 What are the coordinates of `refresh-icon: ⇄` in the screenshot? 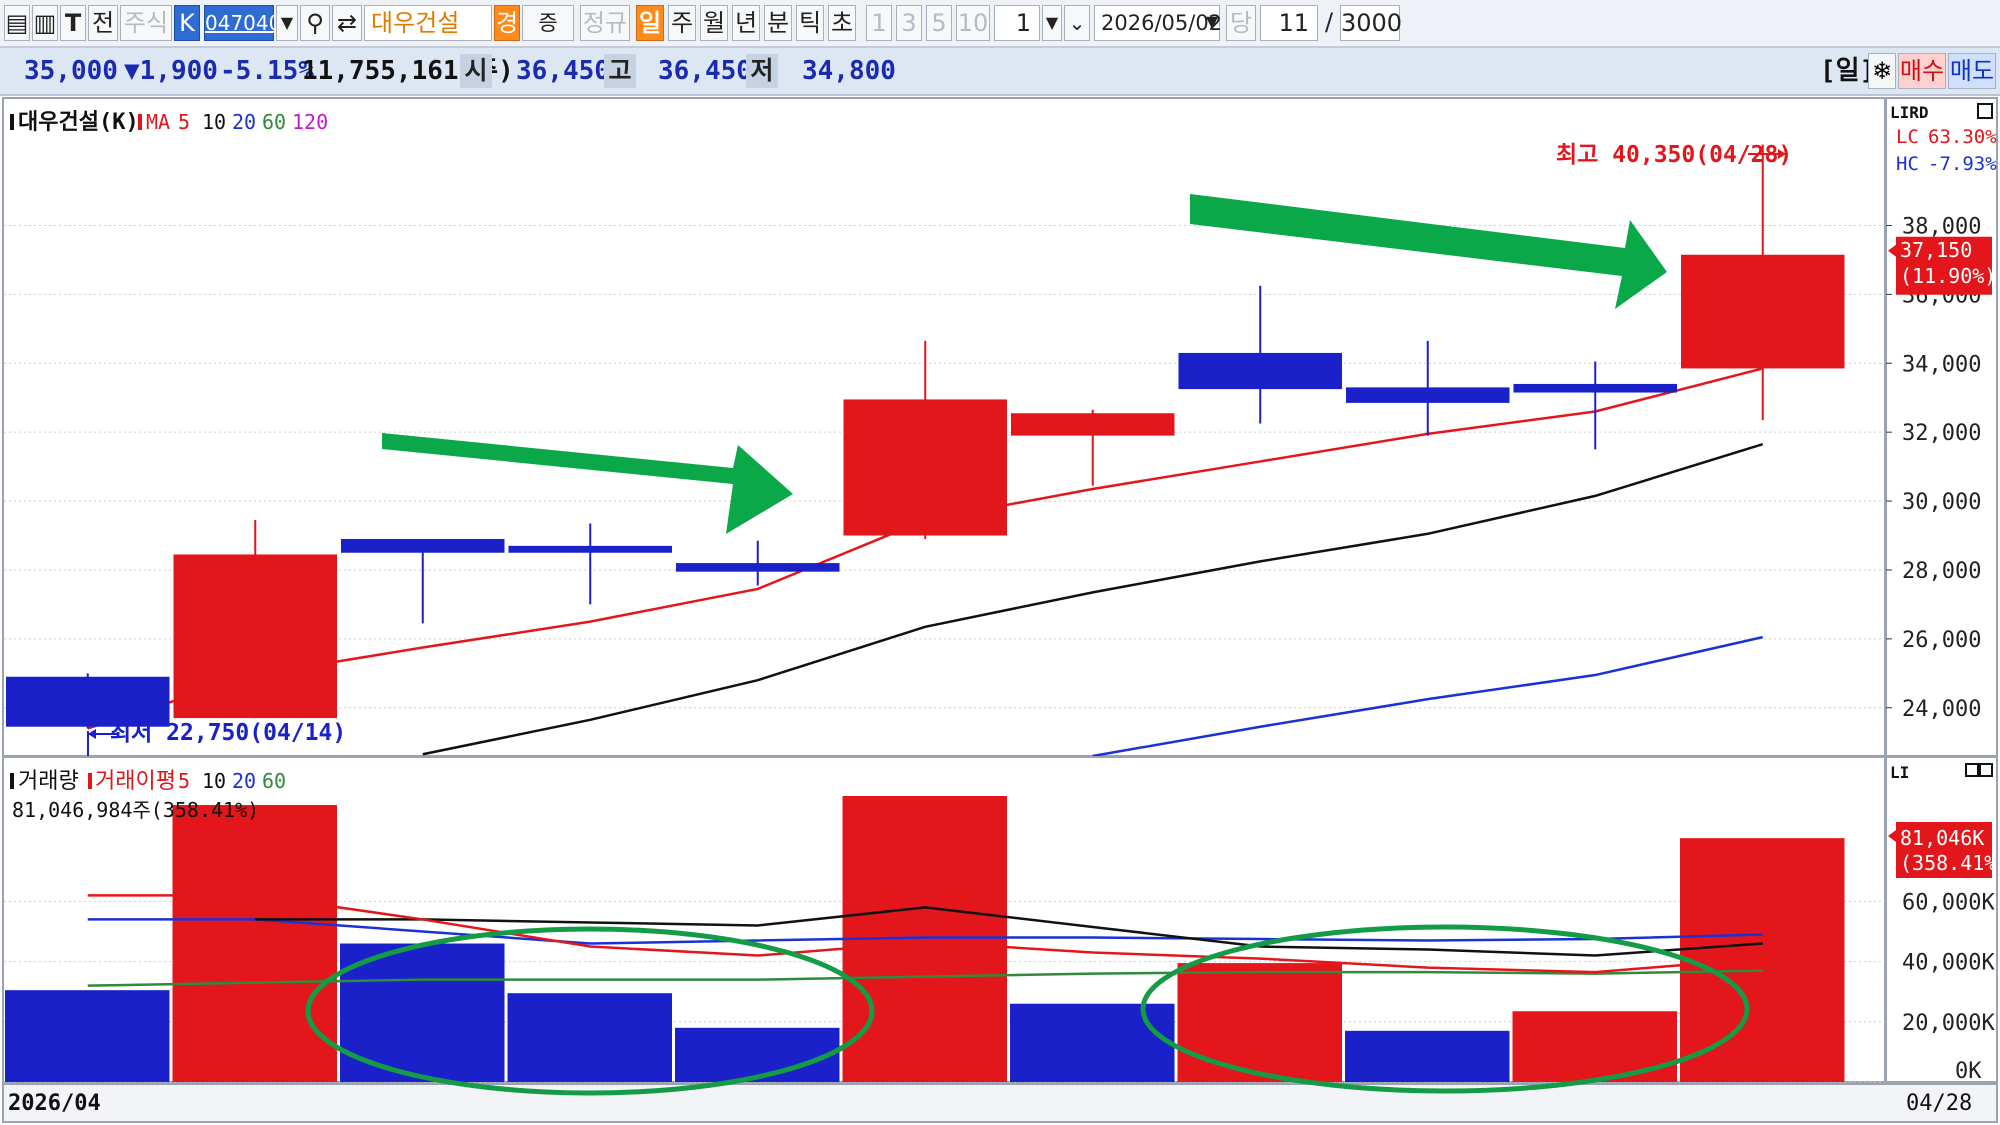 It's located at (347, 23).